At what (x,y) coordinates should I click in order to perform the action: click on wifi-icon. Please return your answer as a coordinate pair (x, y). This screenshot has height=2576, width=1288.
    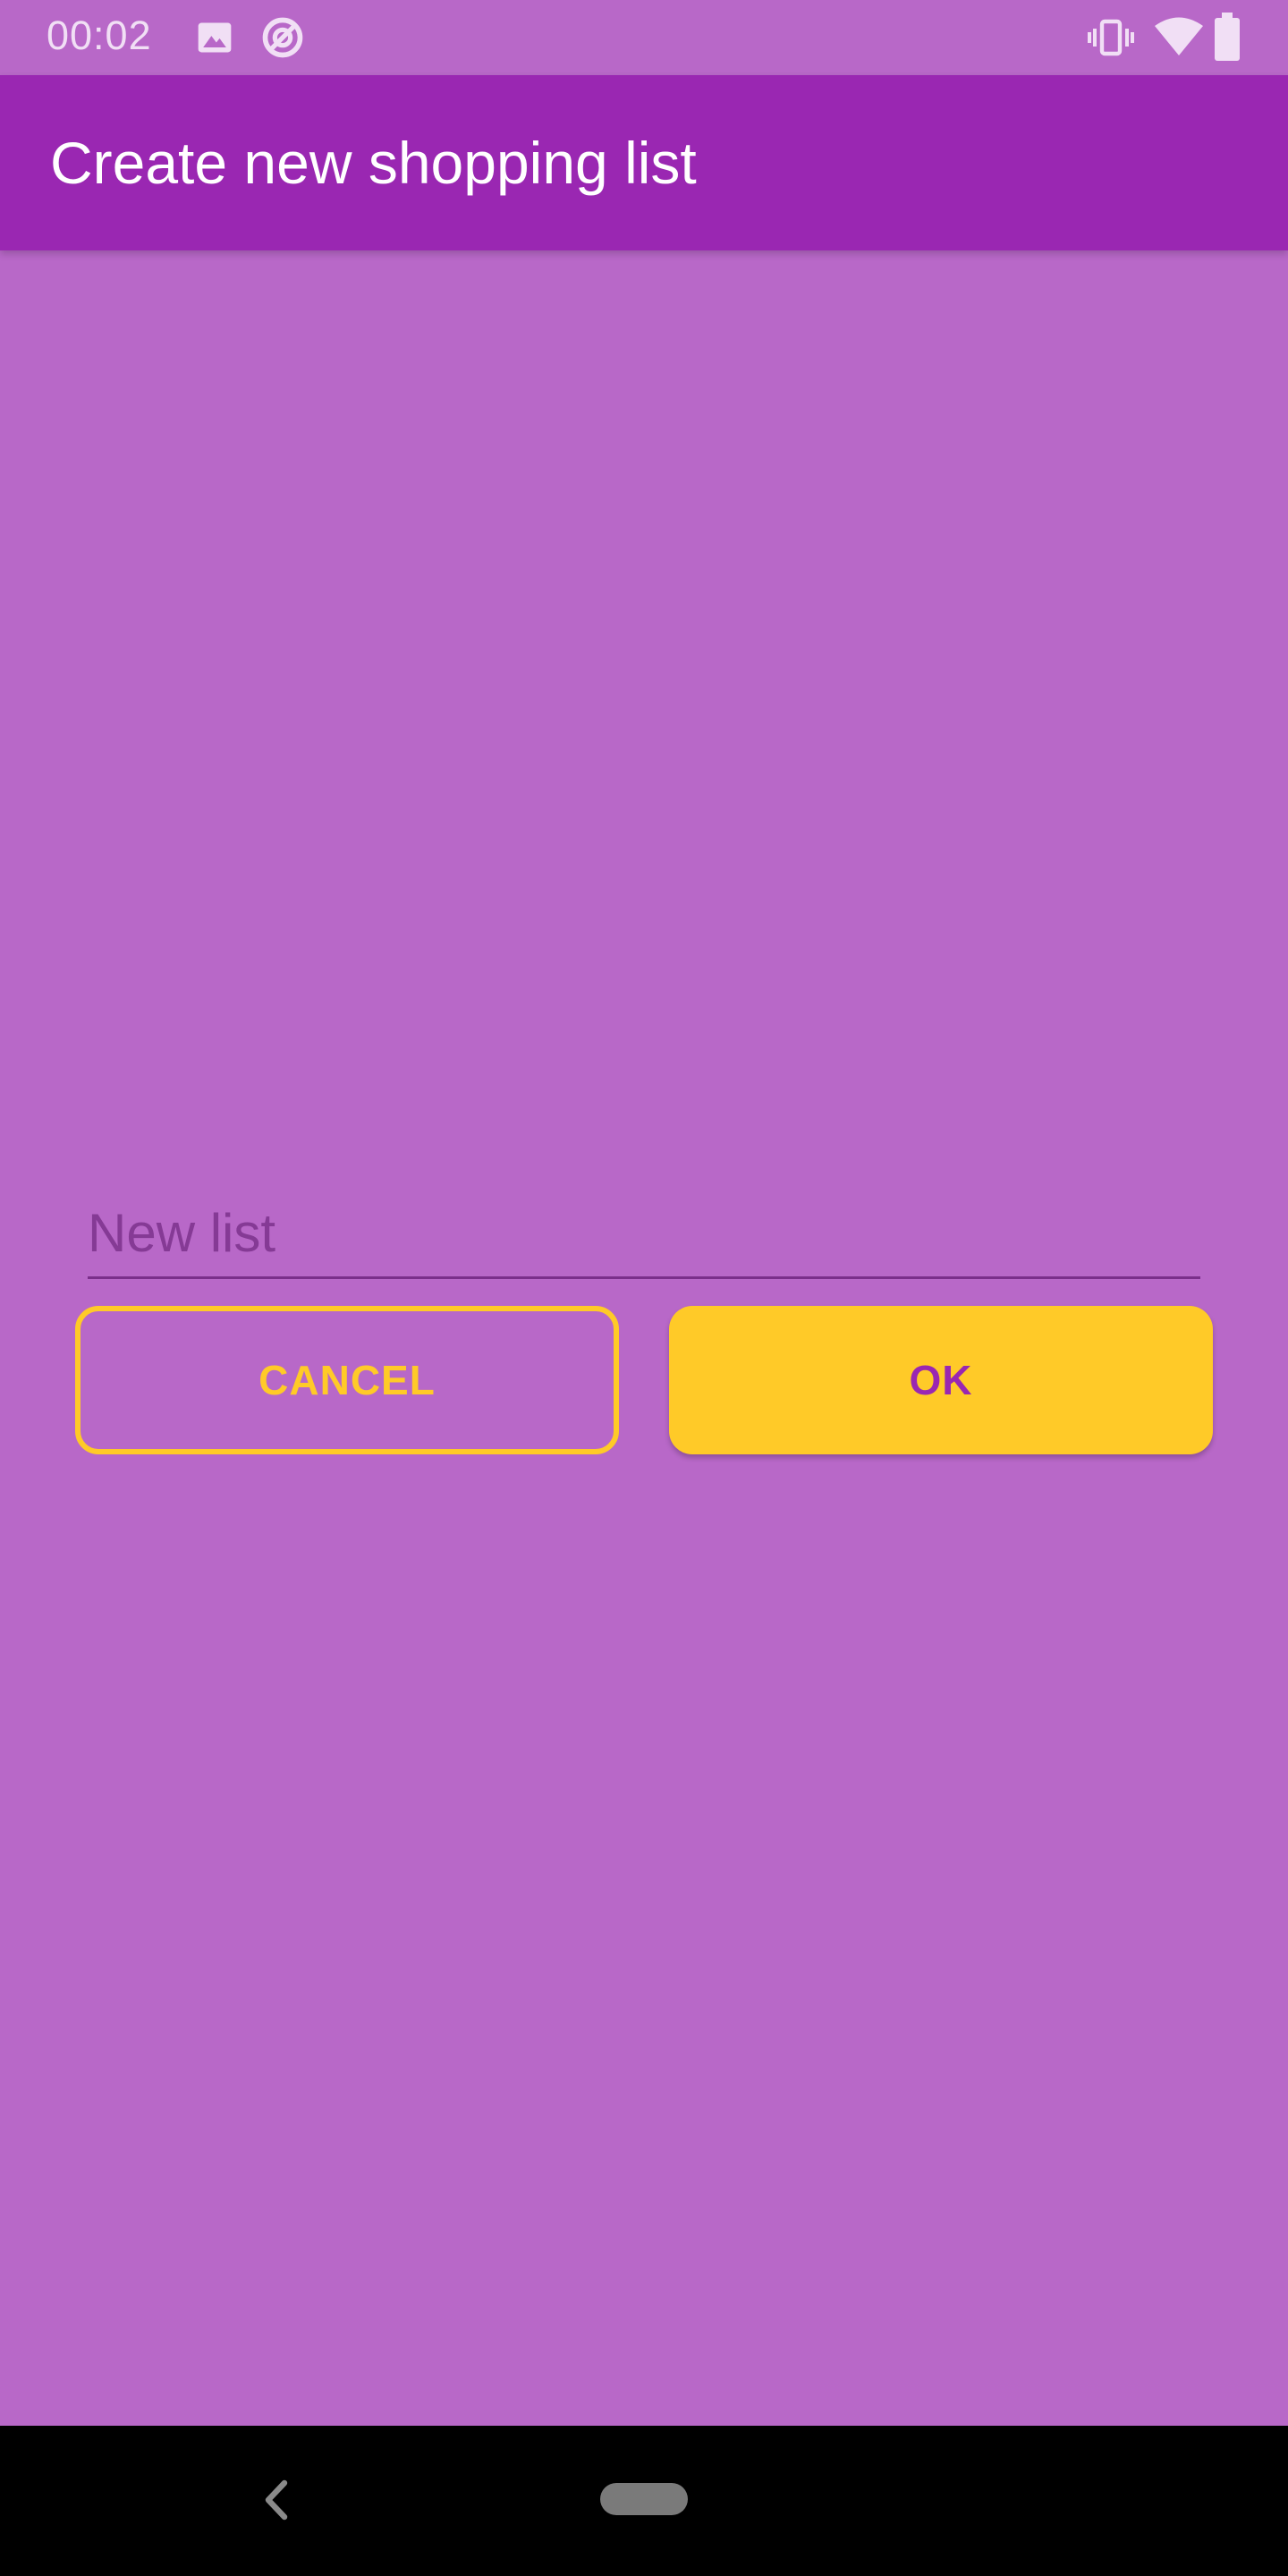
    Looking at the image, I should click on (1179, 36).